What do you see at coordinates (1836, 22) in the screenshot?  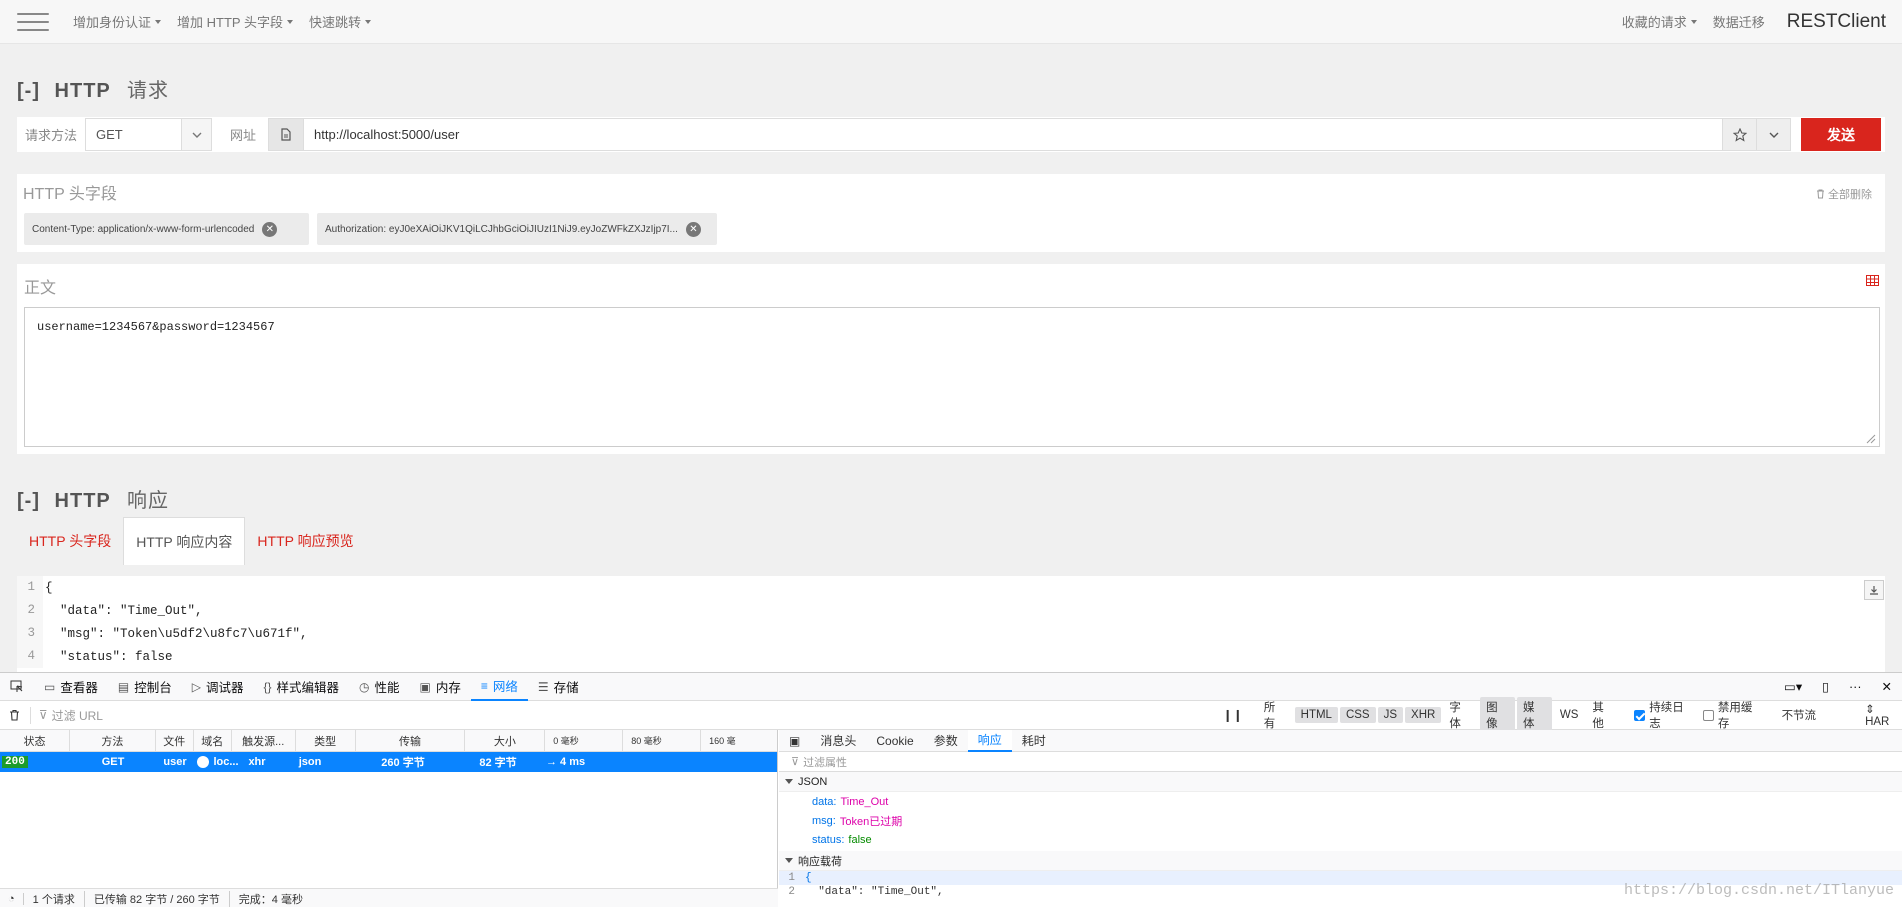 I see `brand-logo: RESTClient` at bounding box center [1836, 22].